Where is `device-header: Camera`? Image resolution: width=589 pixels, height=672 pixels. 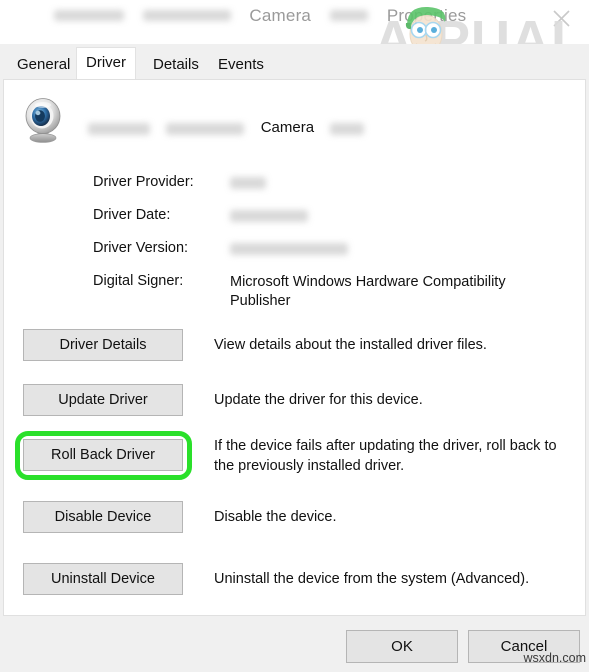 device-header: Camera is located at coordinates (294, 120).